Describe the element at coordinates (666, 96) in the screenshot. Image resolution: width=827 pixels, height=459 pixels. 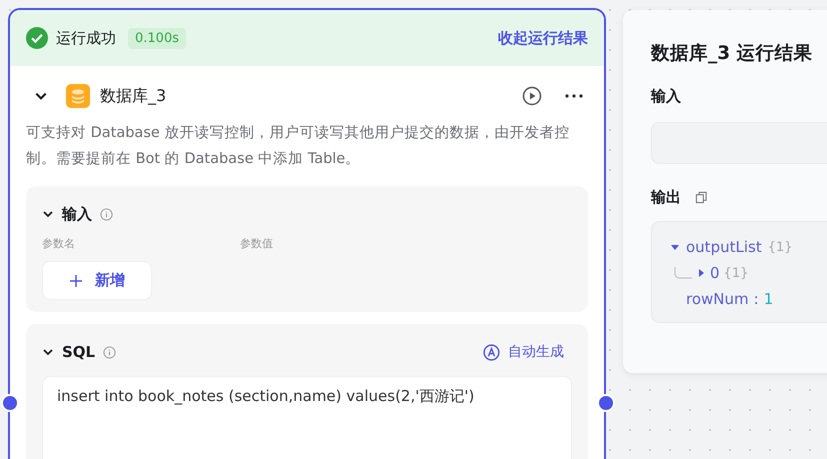
I see `input-label: 输入` at that location.